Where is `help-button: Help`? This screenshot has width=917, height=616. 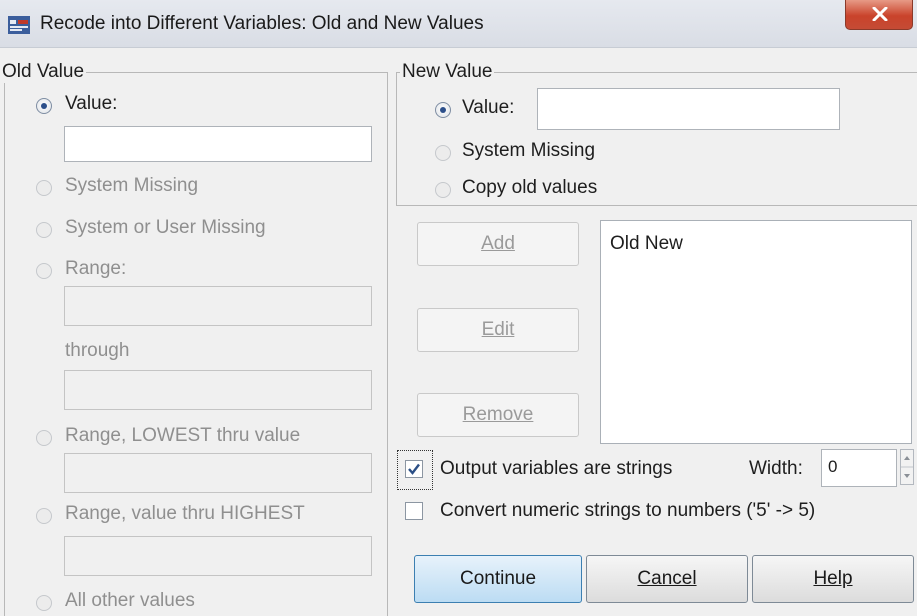 help-button: Help is located at coordinates (833, 579).